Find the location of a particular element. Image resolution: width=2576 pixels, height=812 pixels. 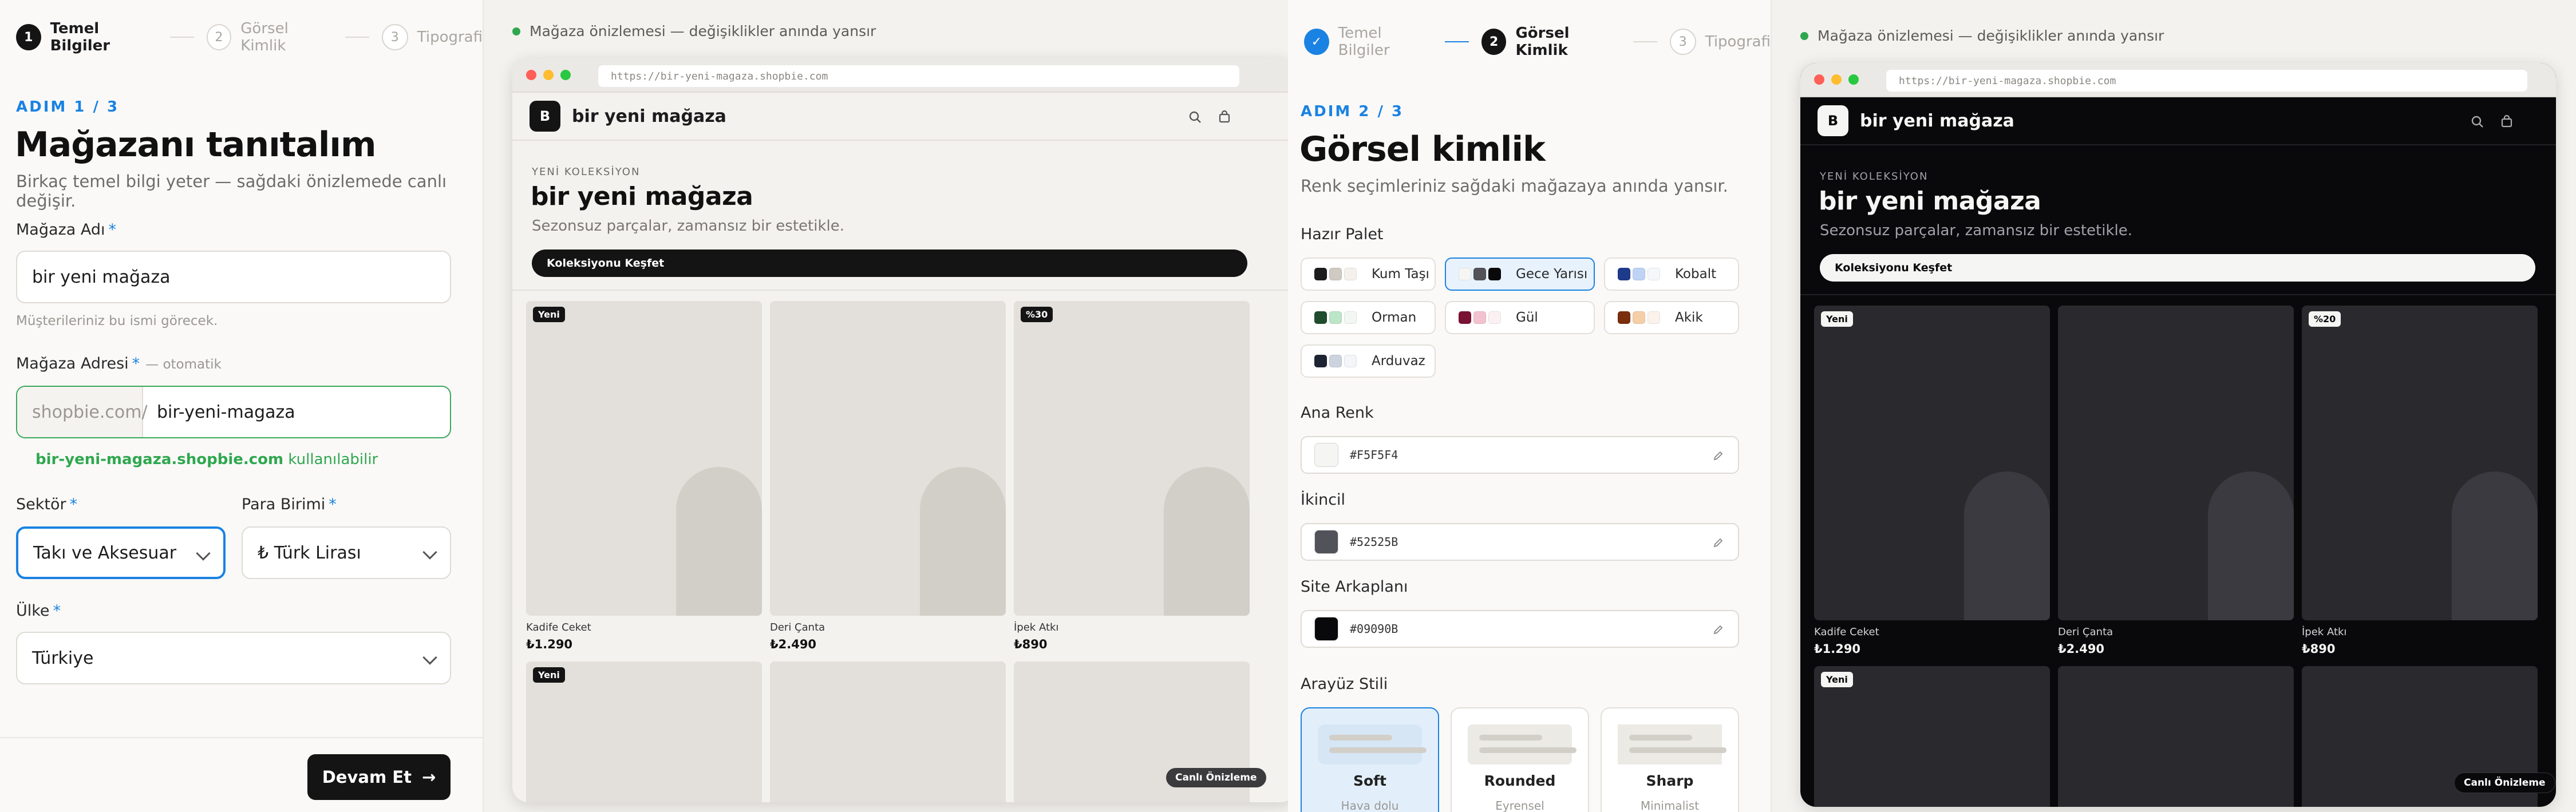

ui-style-rounded: Rounded Eyrensel is located at coordinates (1520, 759).